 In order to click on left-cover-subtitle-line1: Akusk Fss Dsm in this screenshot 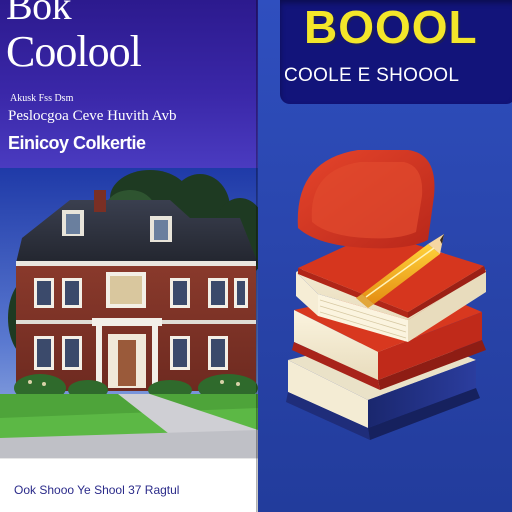, I will do `click(42, 98)`.